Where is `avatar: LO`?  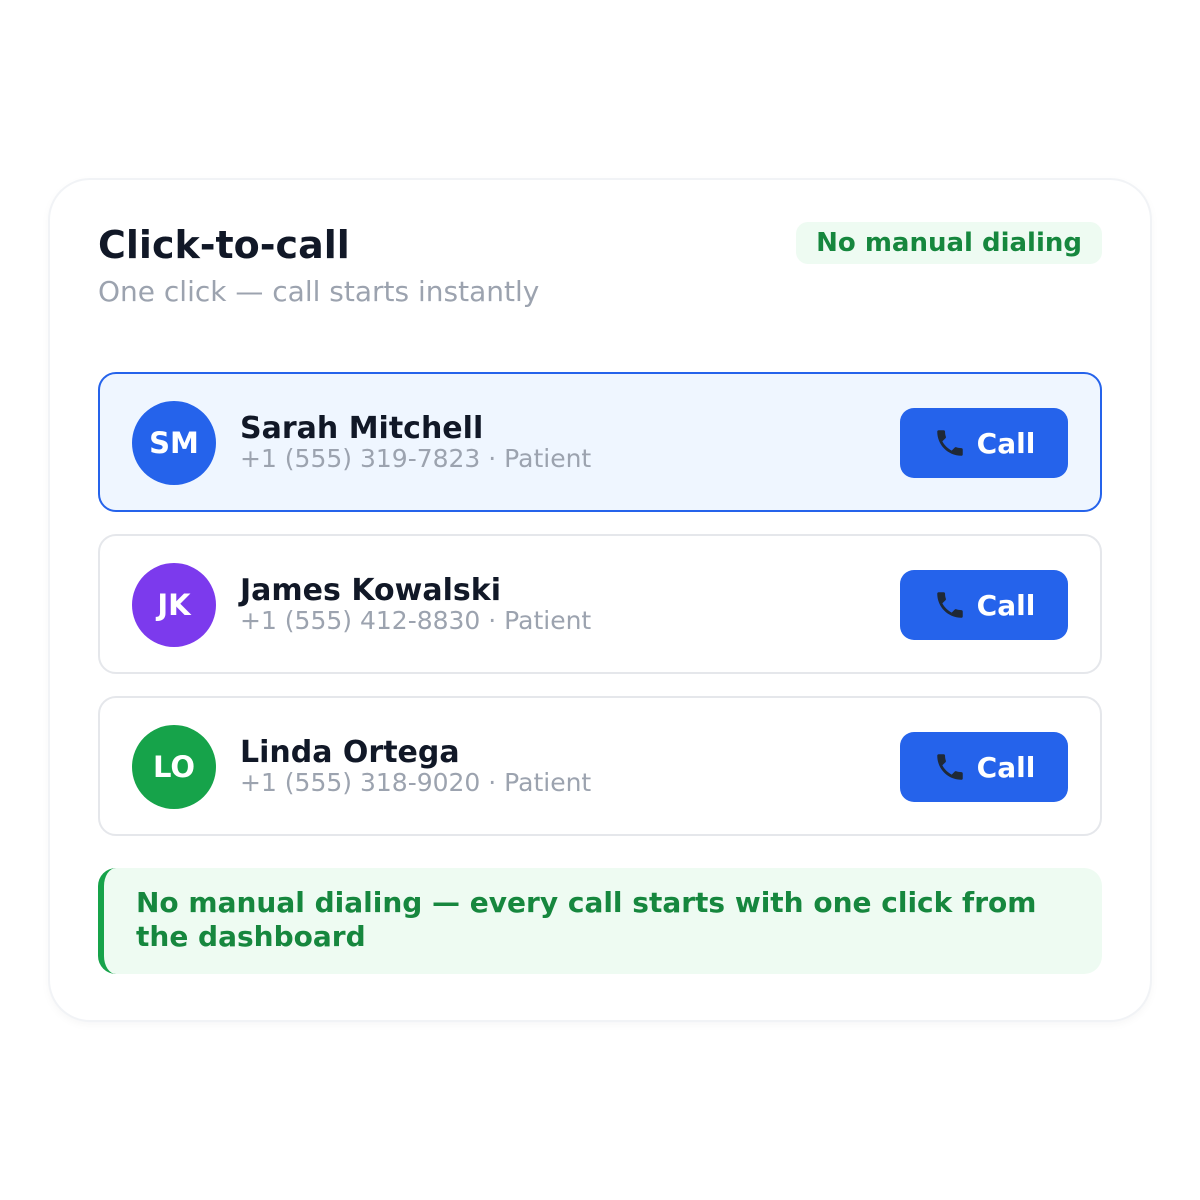 avatar: LO is located at coordinates (174, 767).